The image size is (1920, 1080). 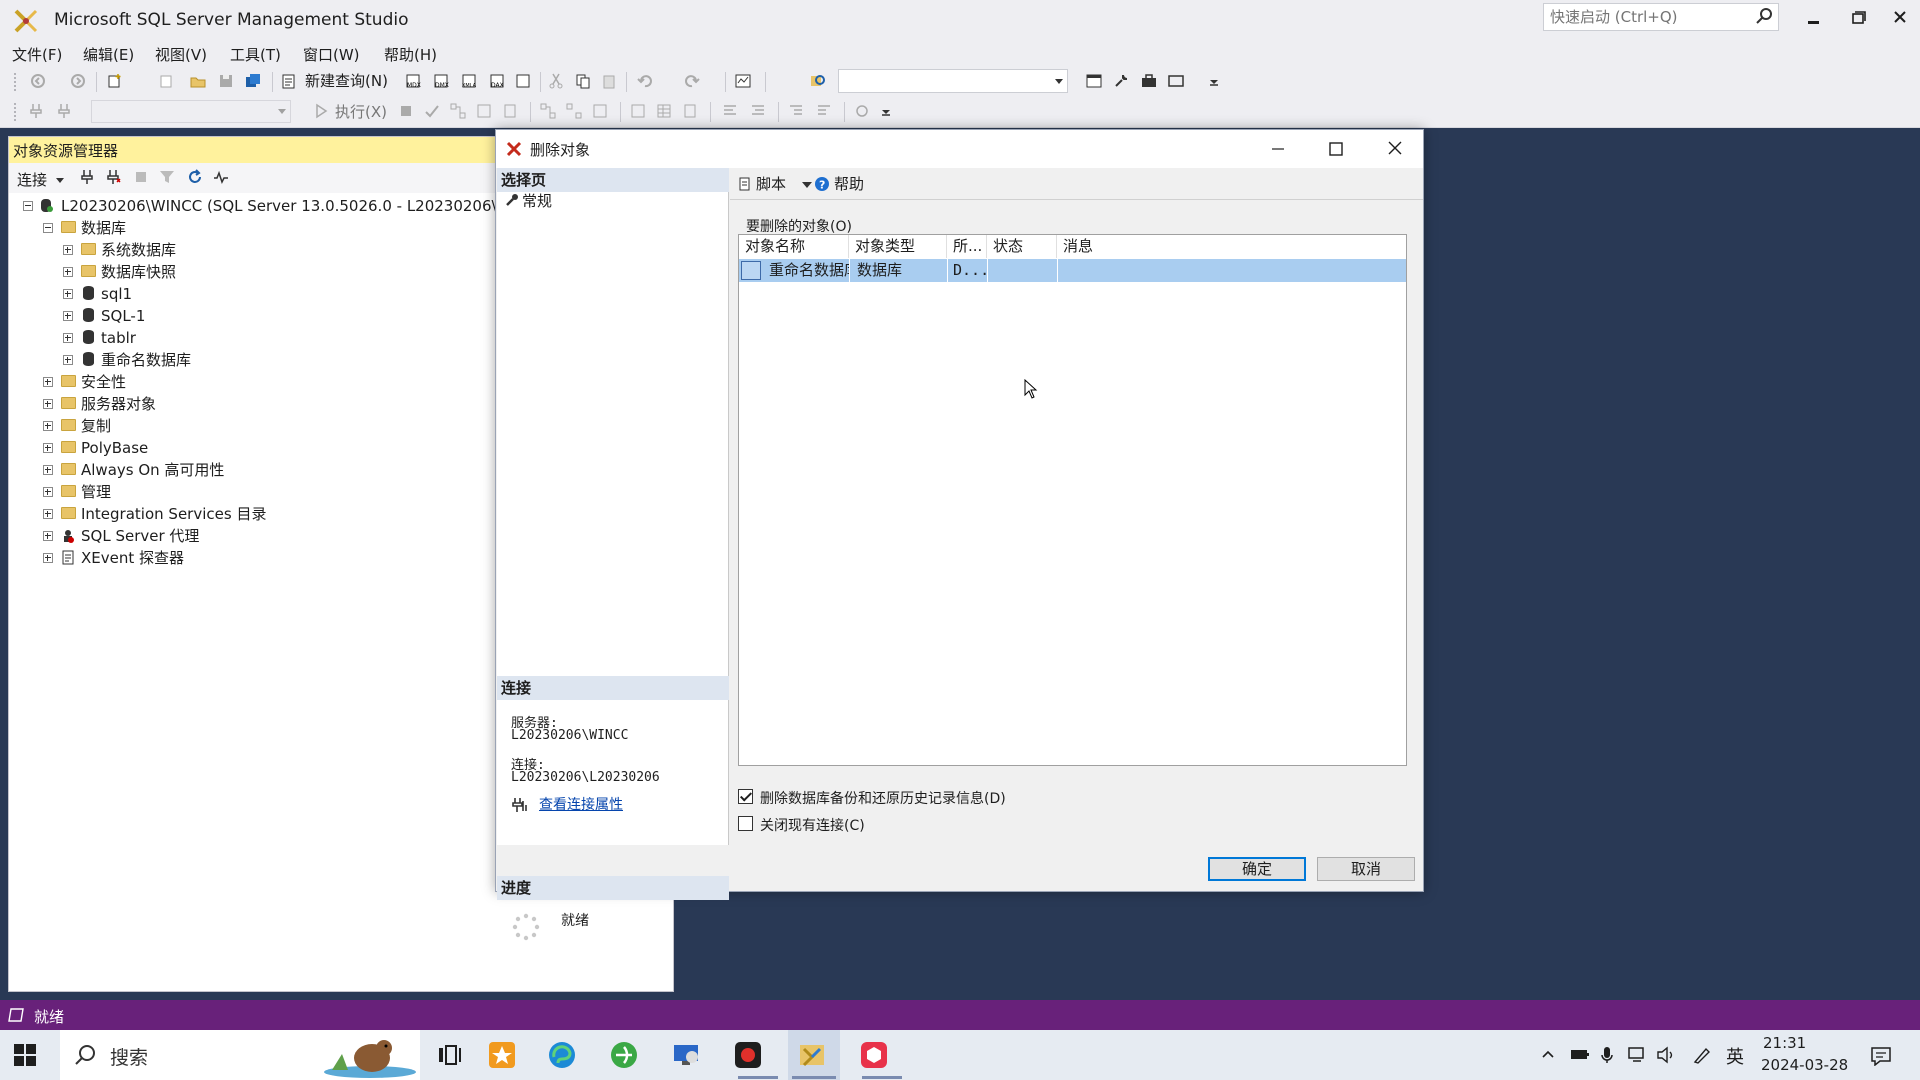 What do you see at coordinates (609, 81) in the screenshot?
I see `paste-icon` at bounding box center [609, 81].